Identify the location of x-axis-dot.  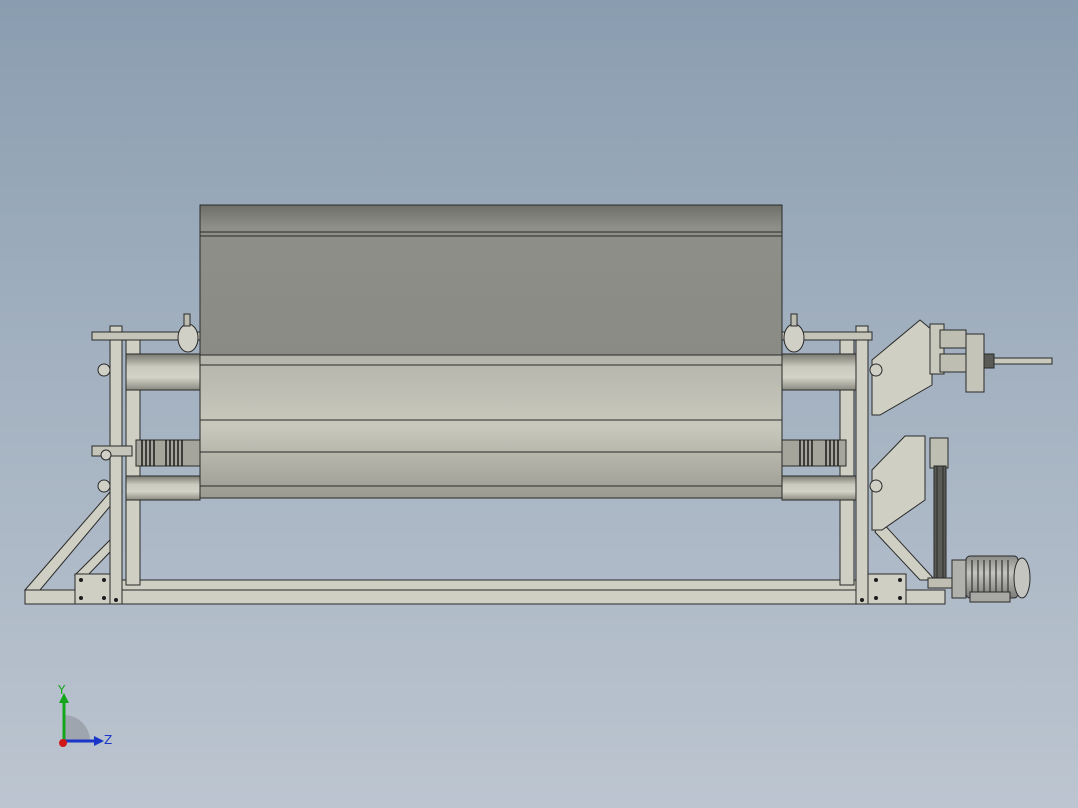
(63, 743).